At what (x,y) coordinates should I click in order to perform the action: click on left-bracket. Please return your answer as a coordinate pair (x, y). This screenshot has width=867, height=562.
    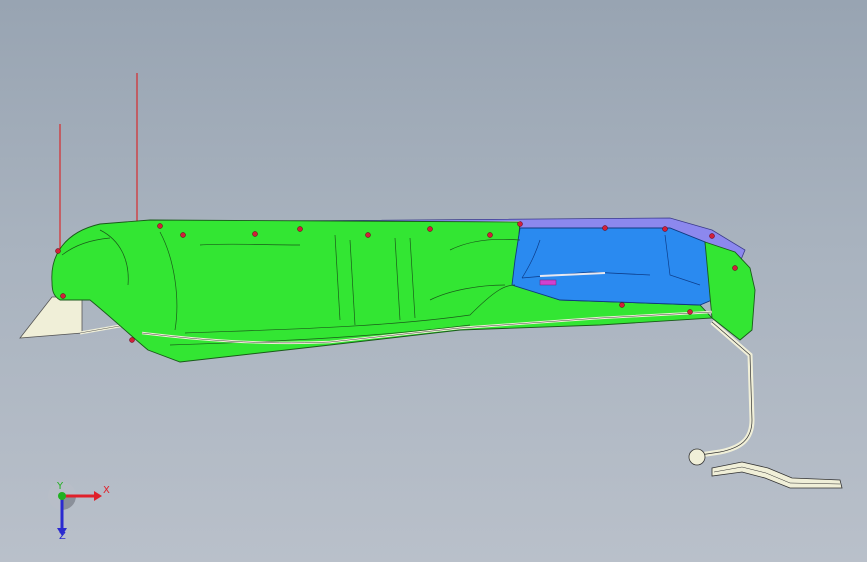
    Looking at the image, I should click on (51, 317).